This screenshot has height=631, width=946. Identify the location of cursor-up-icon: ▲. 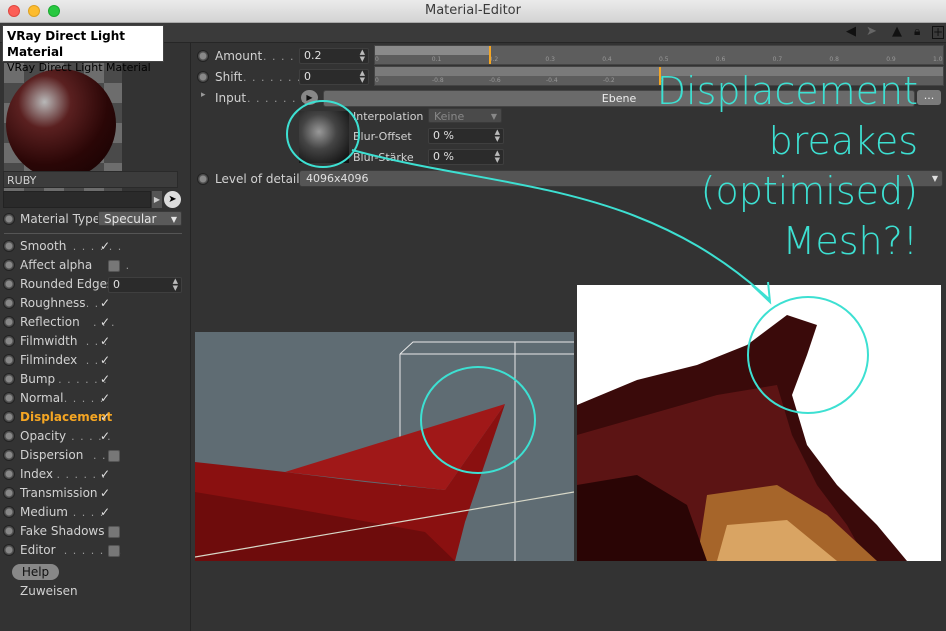
(897, 31).